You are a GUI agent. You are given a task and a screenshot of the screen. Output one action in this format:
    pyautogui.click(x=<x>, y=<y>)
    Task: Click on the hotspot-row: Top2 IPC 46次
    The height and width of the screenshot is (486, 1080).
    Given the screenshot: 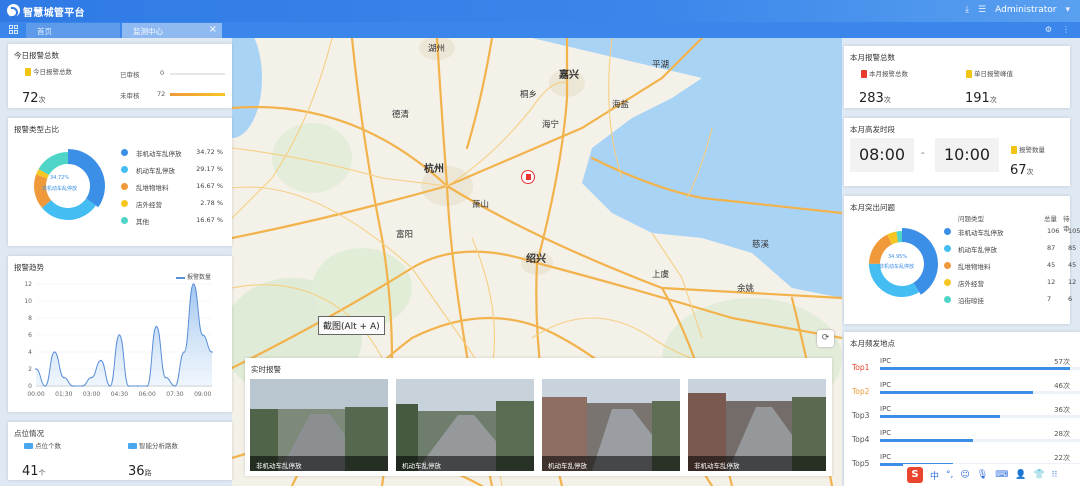 What is the action you would take?
    pyautogui.click(x=962, y=392)
    